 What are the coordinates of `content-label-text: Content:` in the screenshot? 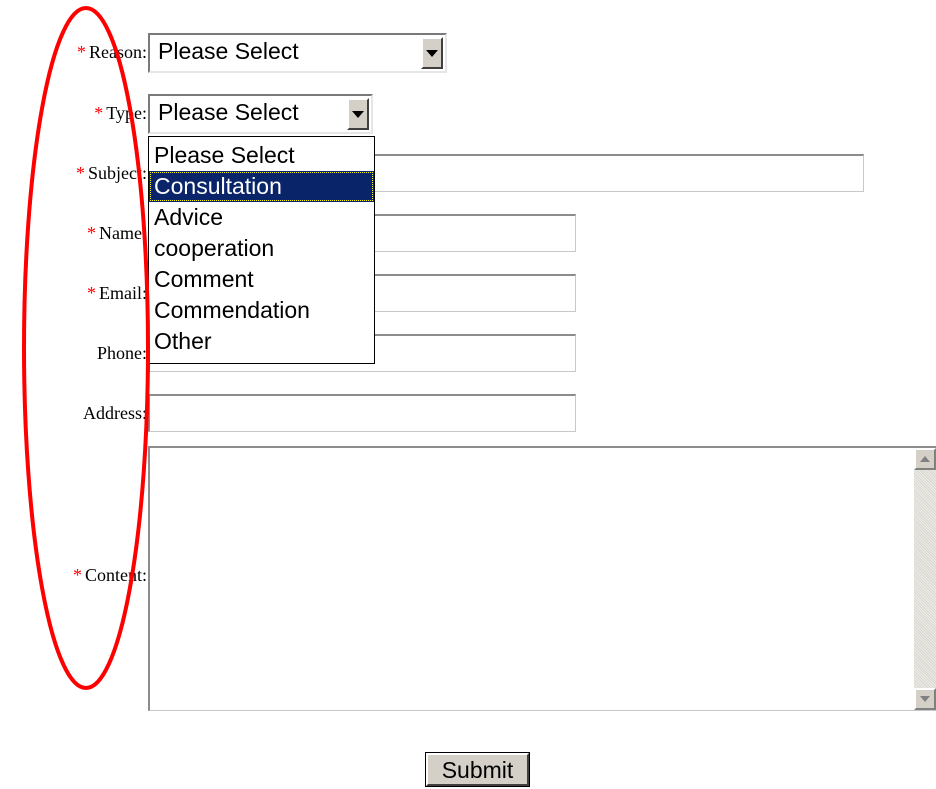 It's located at (116, 575).